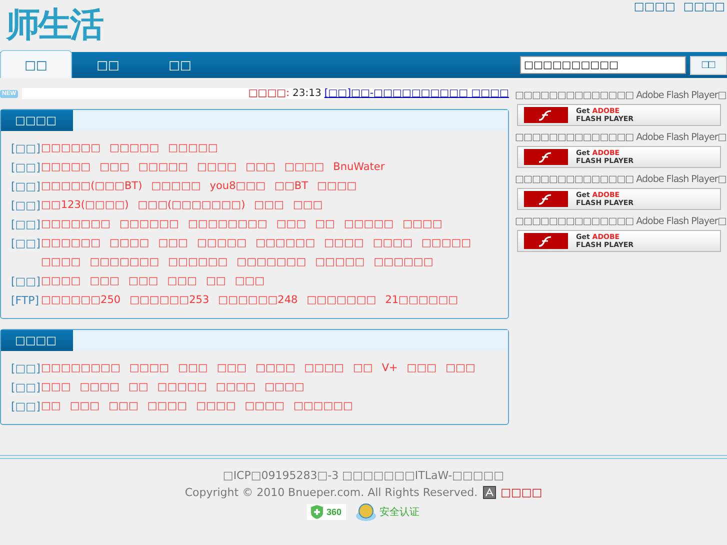 Image resolution: width=727 pixels, height=545 pixels. Describe the element at coordinates (54, 26) in the screenshot. I see `site-logo: 师生活` at that location.